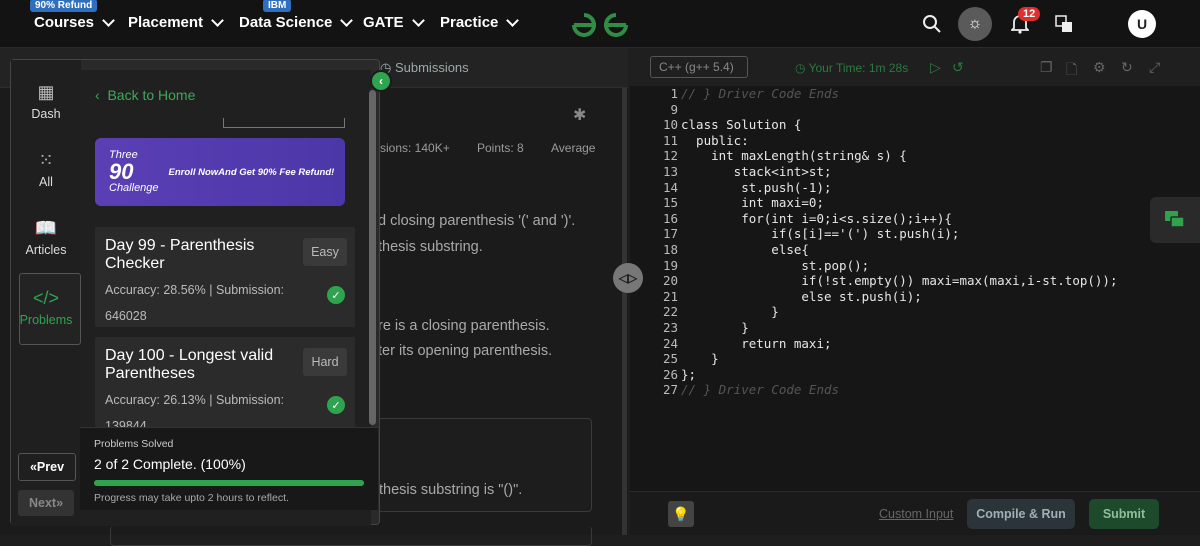 The width and height of the screenshot is (1200, 546). What do you see at coordinates (394, 22) in the screenshot?
I see `nav-gate: GATE` at bounding box center [394, 22].